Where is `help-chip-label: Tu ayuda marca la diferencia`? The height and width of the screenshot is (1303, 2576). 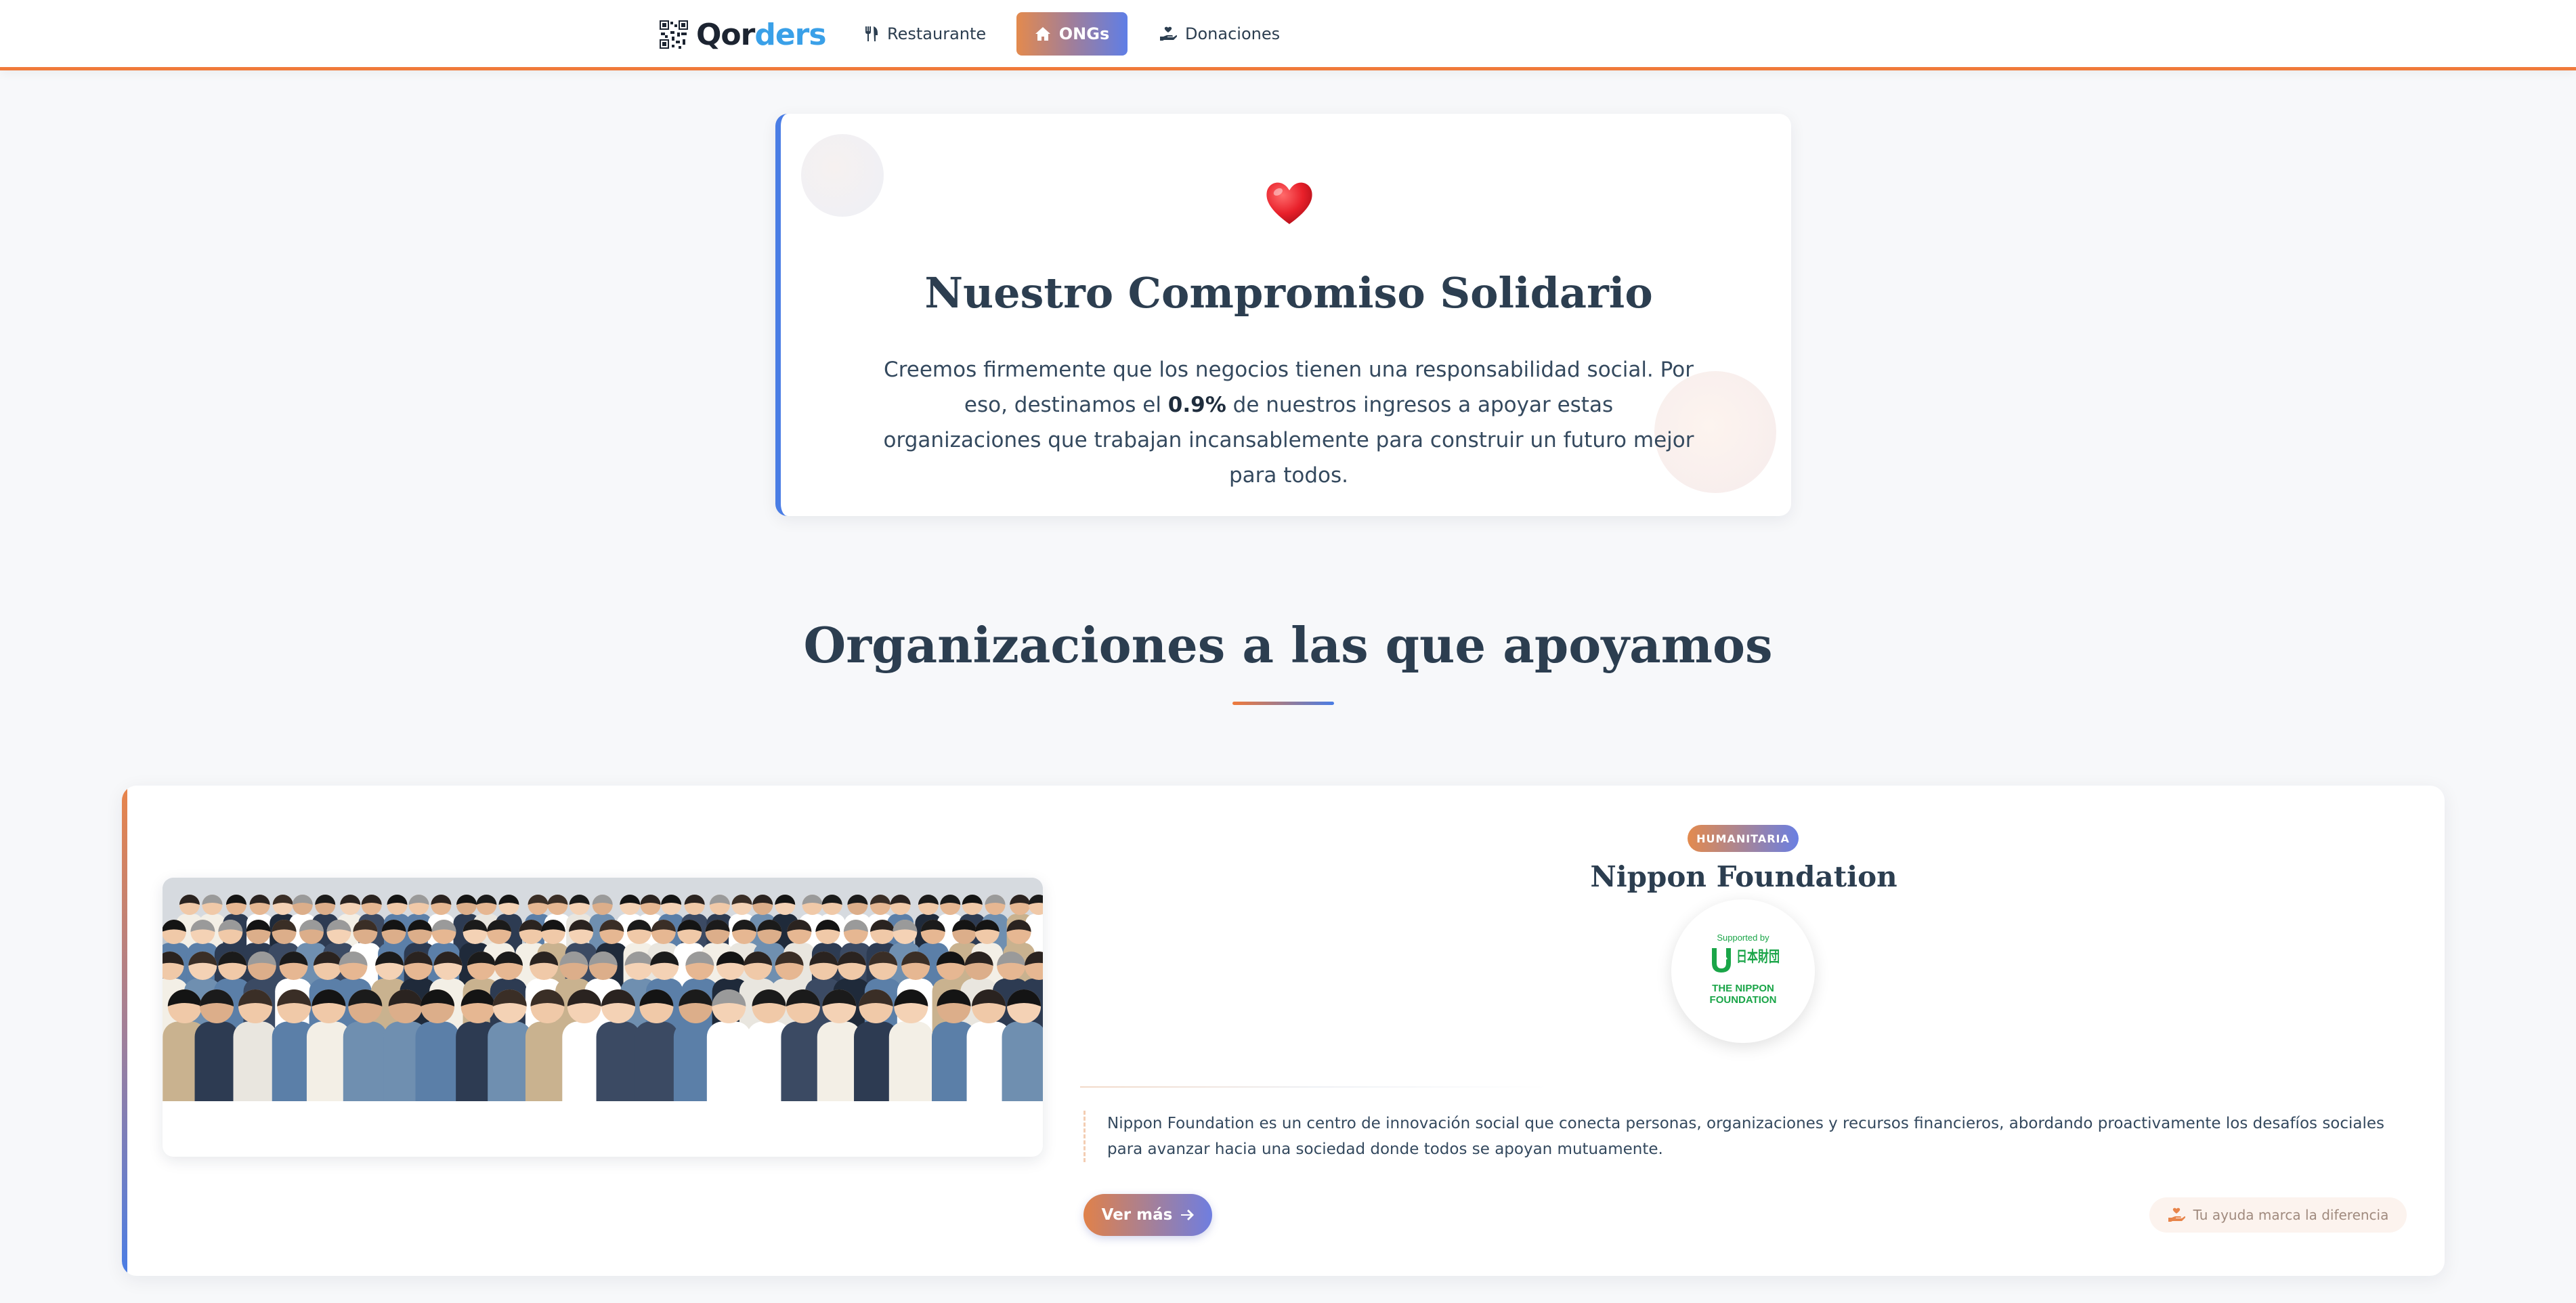 help-chip-label: Tu ayuda marca la diferencia is located at coordinates (2291, 1215).